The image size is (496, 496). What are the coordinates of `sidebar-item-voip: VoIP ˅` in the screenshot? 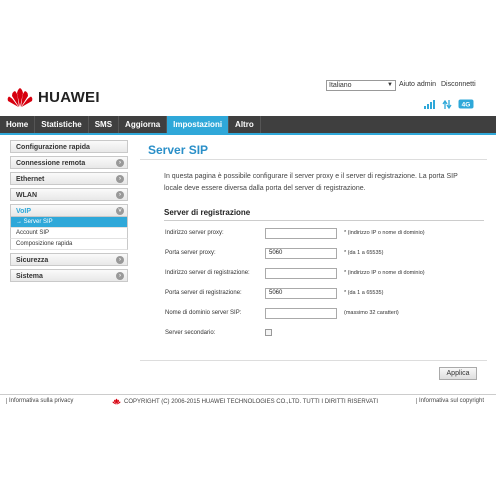 It's located at (69, 210).